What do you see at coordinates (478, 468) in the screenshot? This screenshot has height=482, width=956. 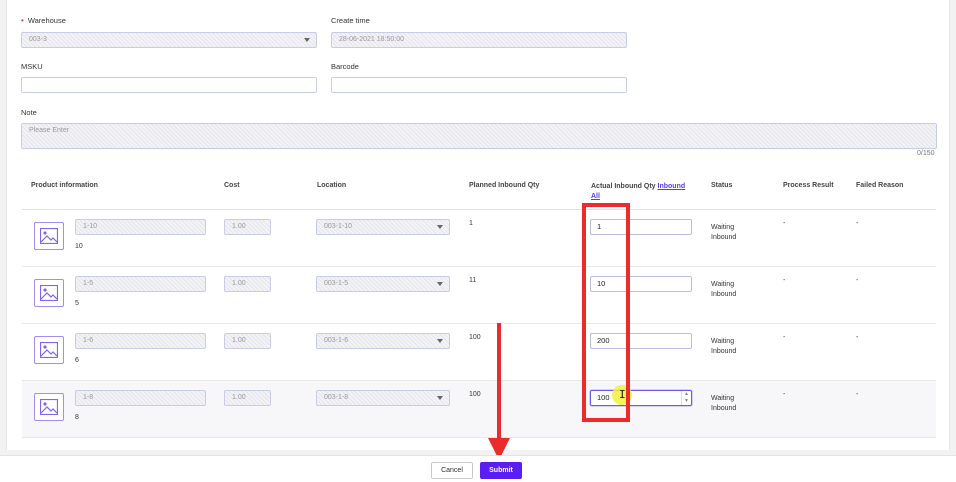 I see `form-footer` at bounding box center [478, 468].